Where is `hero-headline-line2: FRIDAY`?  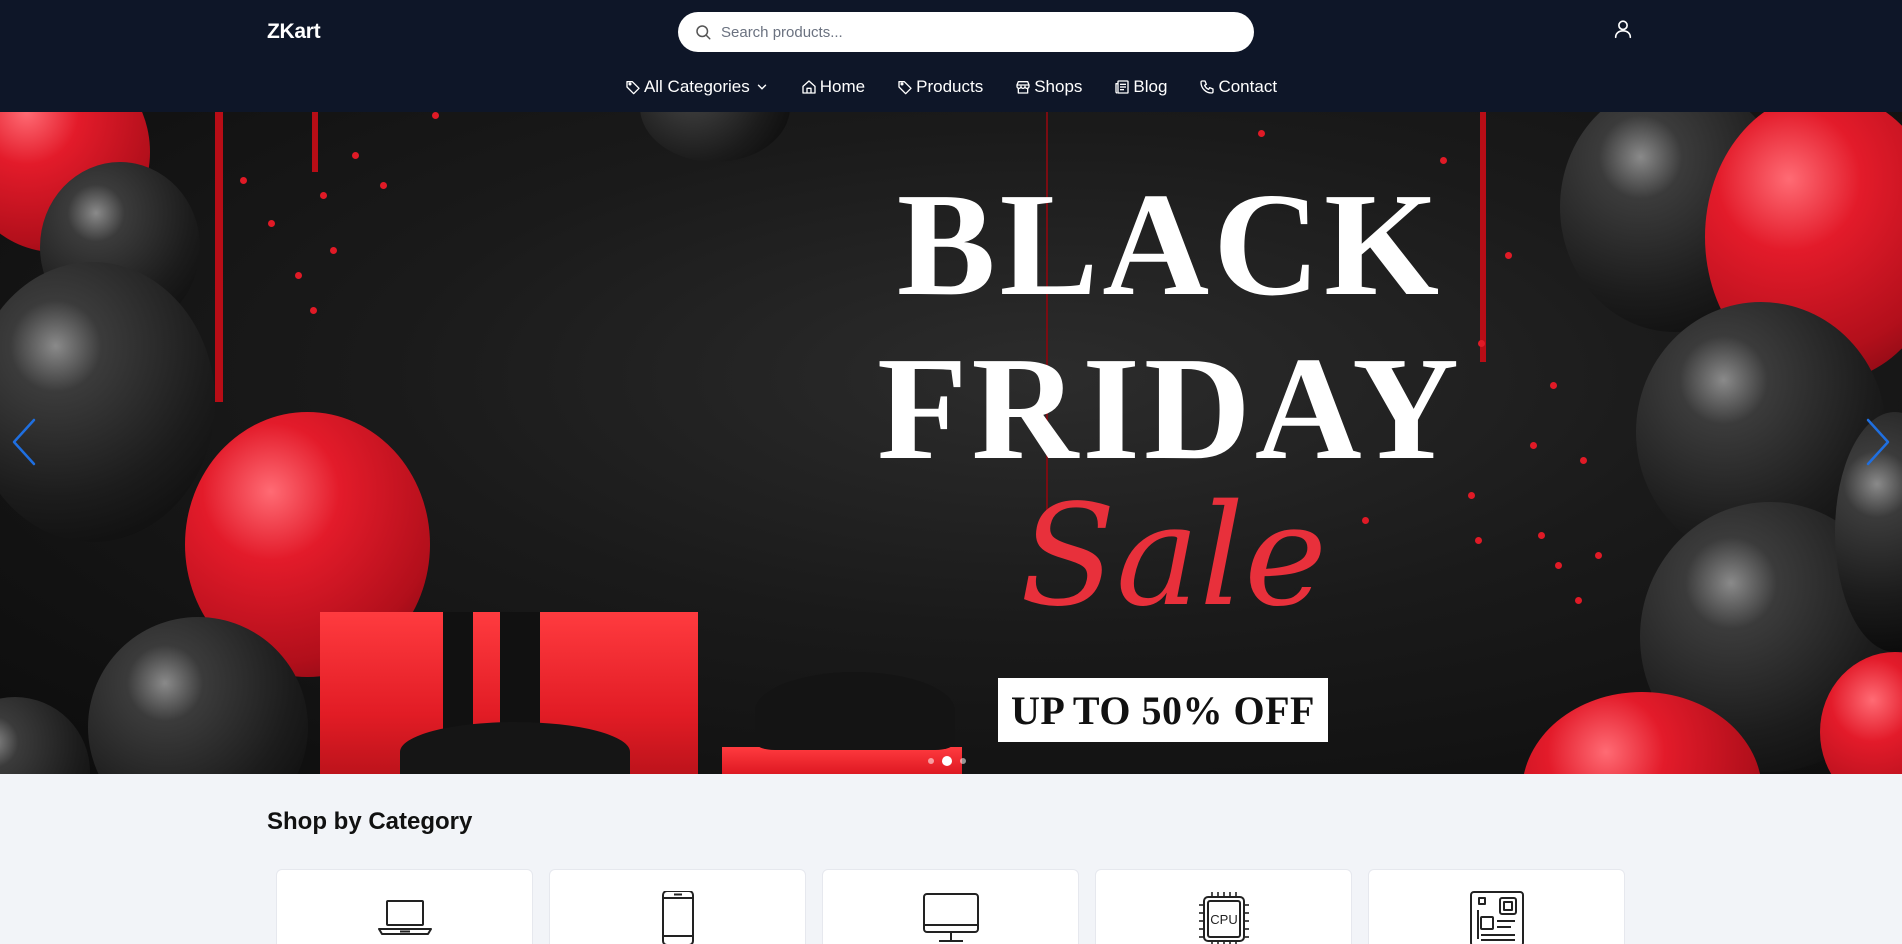
hero-headline-line2: FRIDAY is located at coordinates (1170, 409).